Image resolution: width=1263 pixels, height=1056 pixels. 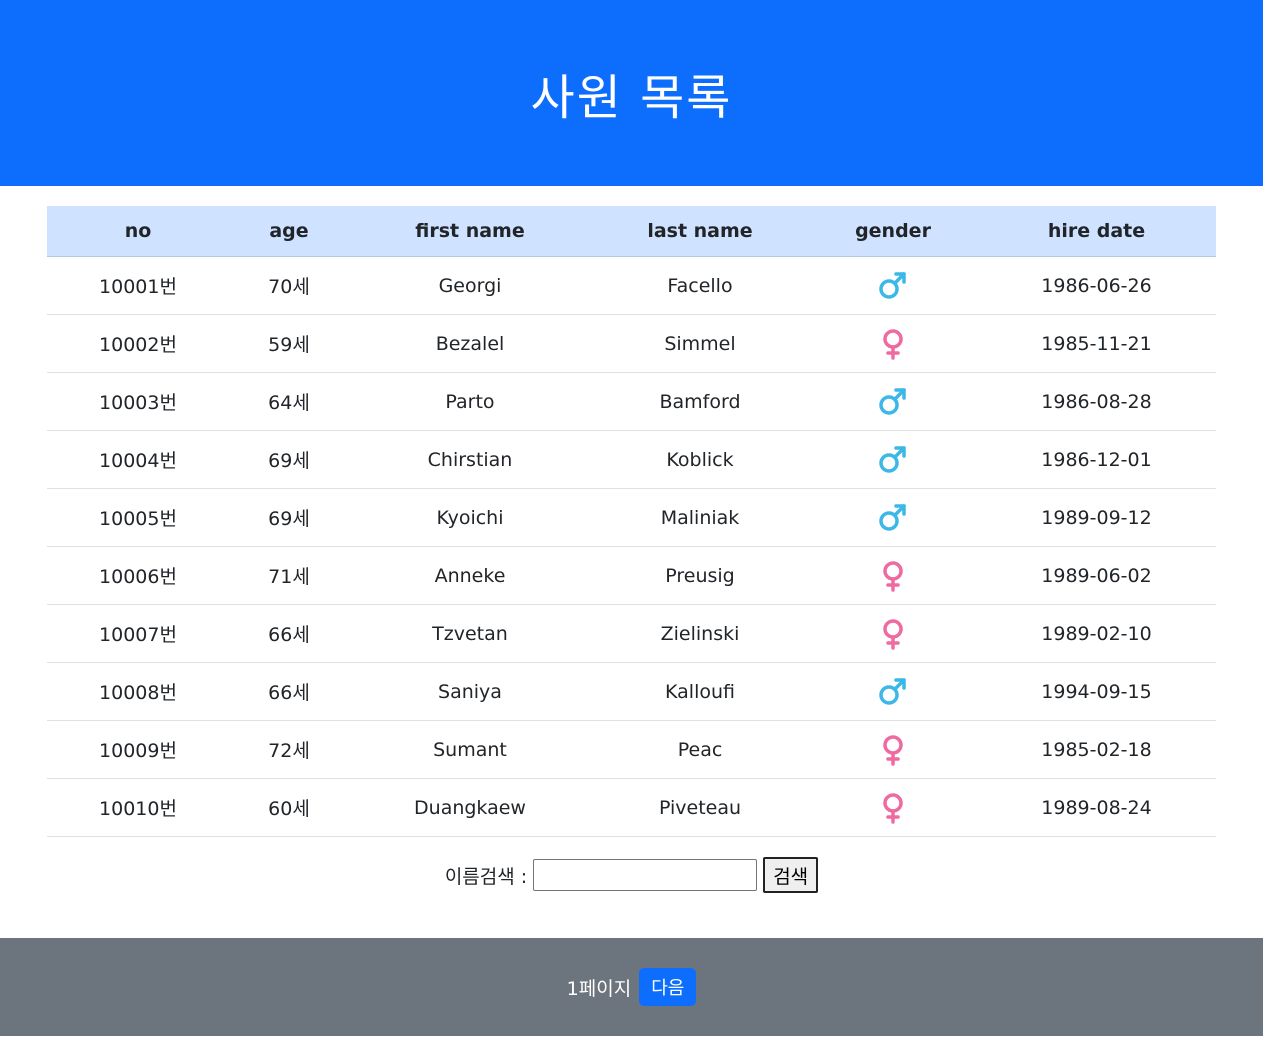 What do you see at coordinates (138, 807) in the screenshot?
I see `employee-no-cell: 10010번` at bounding box center [138, 807].